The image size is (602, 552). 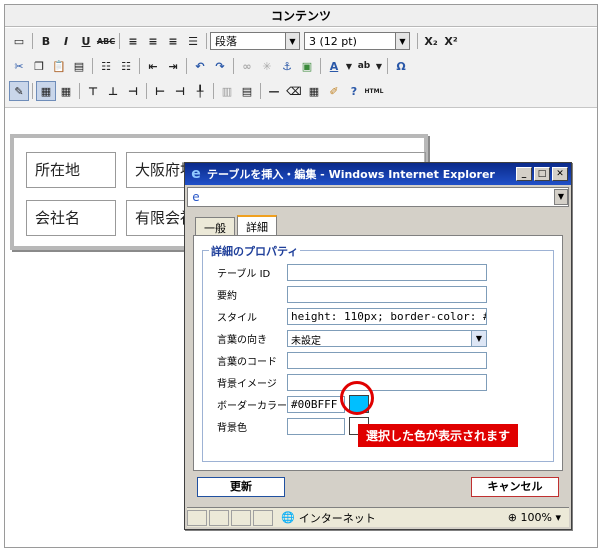 I want to click on merge-cells-icon: ▤, so click(x=247, y=91).